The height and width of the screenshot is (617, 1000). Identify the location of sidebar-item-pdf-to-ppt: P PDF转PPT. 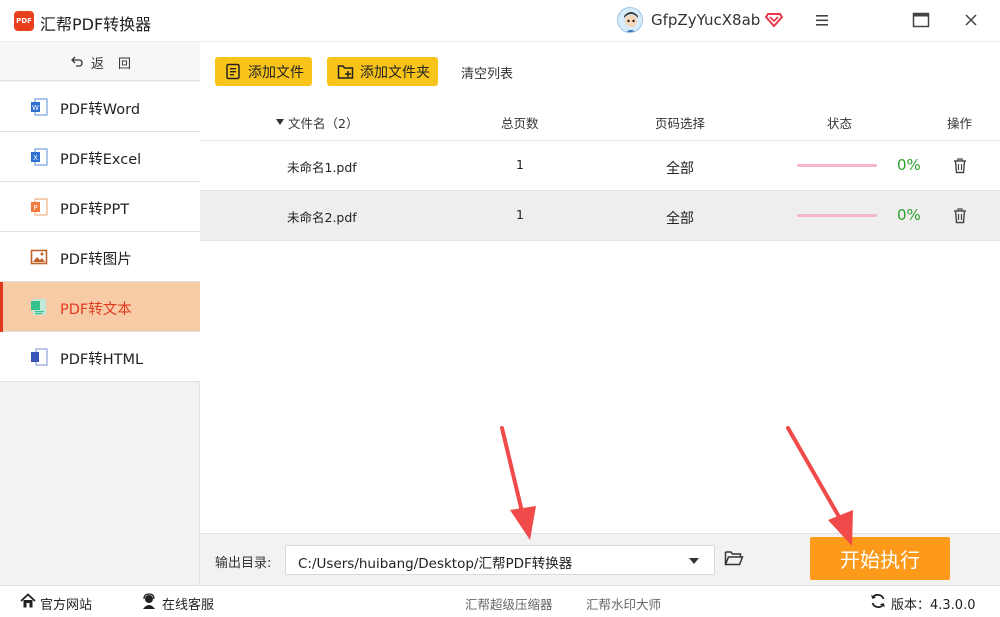
(100, 207).